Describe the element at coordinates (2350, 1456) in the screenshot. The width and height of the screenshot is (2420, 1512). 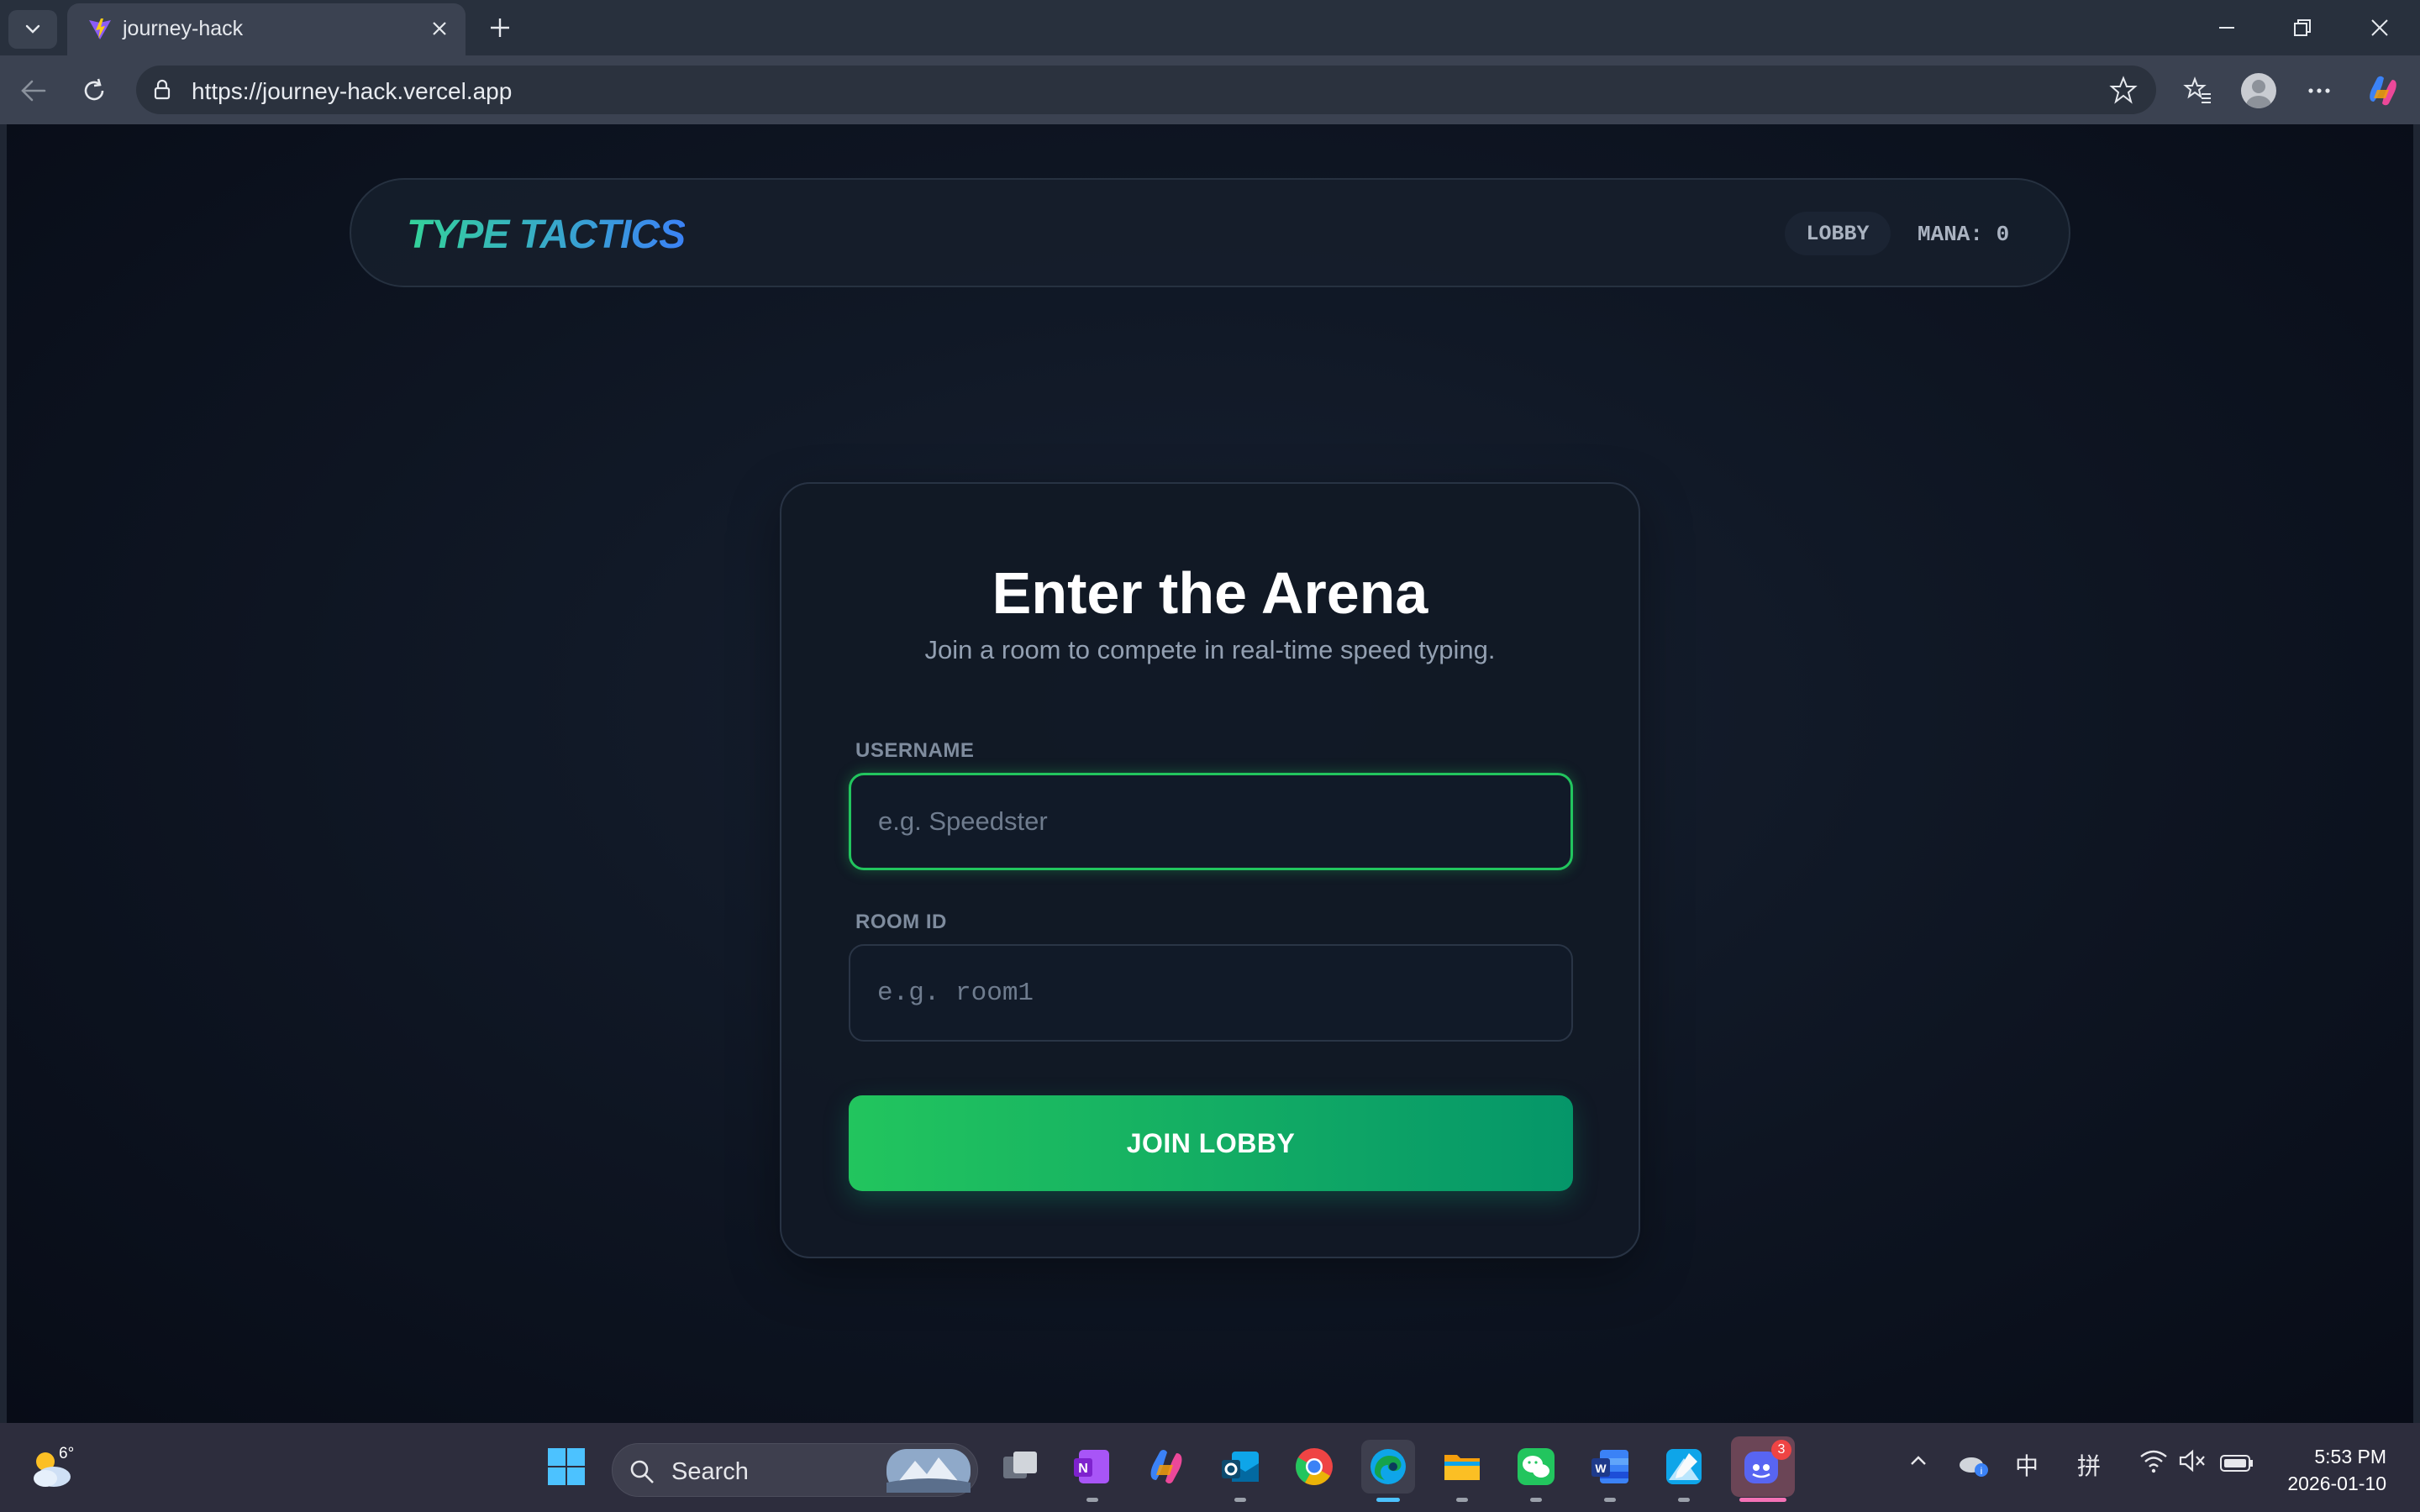
I see `clock-time: 5:53 PM` at that location.